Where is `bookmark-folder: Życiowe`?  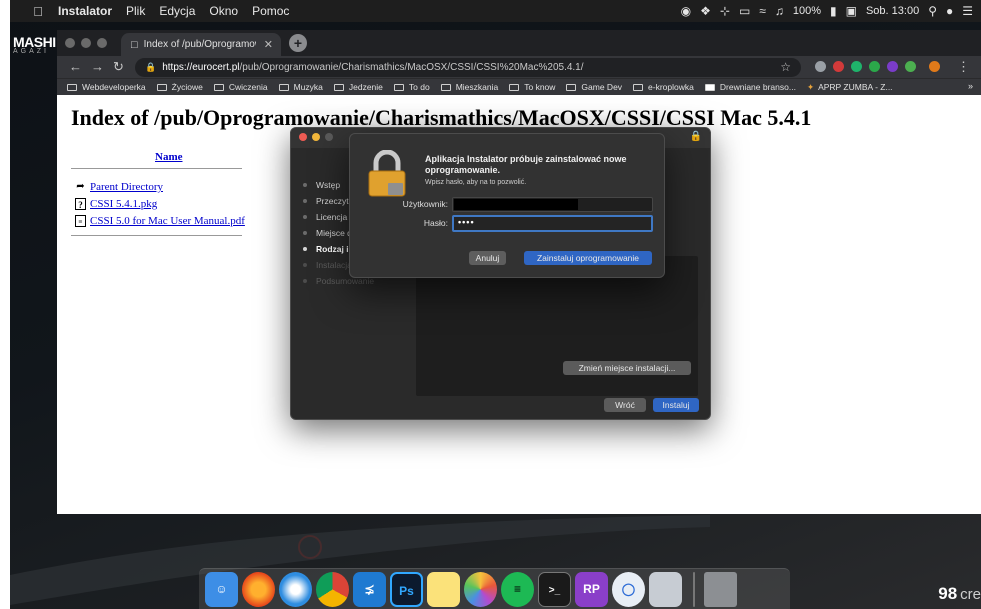 bookmark-folder: Życiowe is located at coordinates (179, 87).